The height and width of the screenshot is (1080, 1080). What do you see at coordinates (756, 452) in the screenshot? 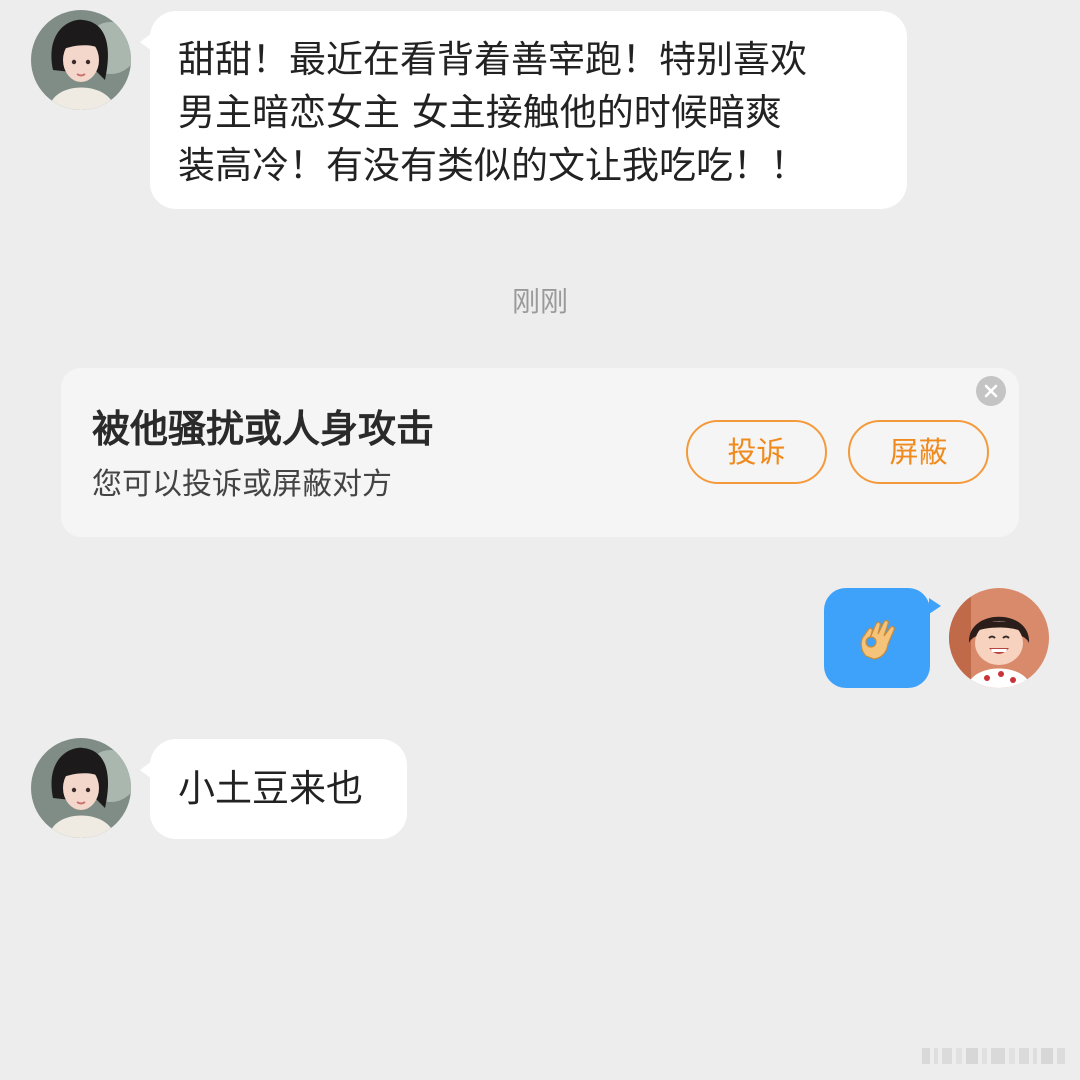
I see `report-button: 投诉` at bounding box center [756, 452].